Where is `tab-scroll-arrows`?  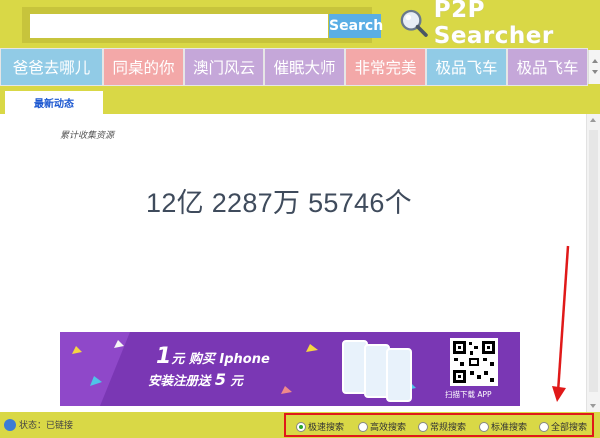
tab-scroll-arrows is located at coordinates (594, 67).